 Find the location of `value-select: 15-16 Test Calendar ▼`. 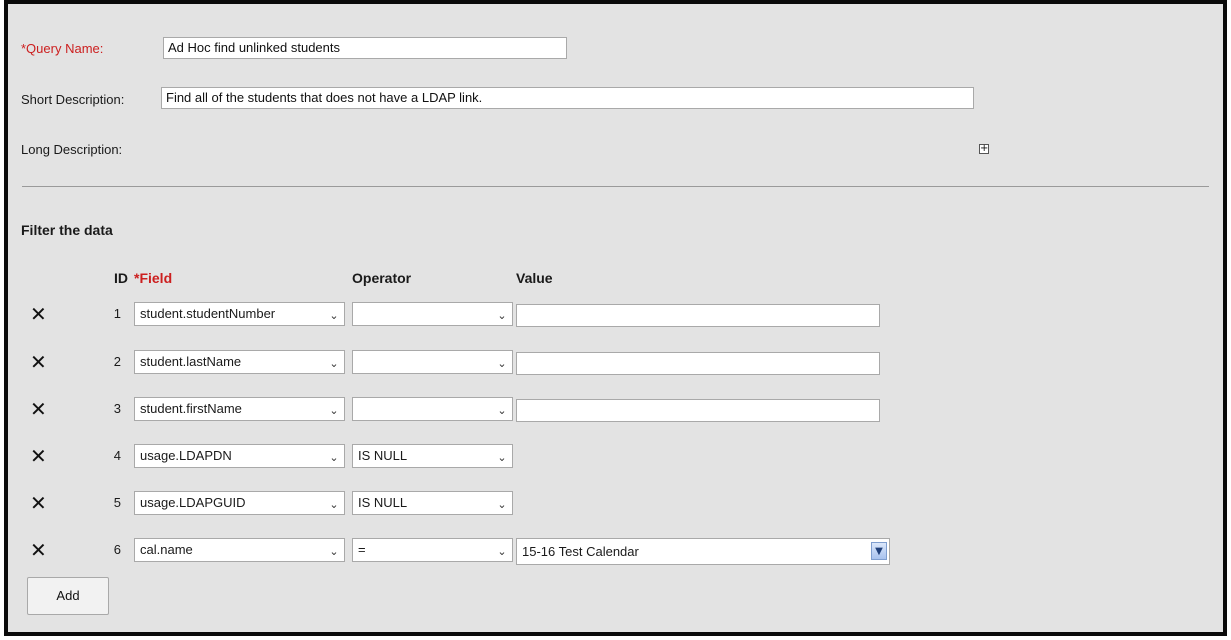

value-select: 15-16 Test Calendar ▼ is located at coordinates (703, 551).